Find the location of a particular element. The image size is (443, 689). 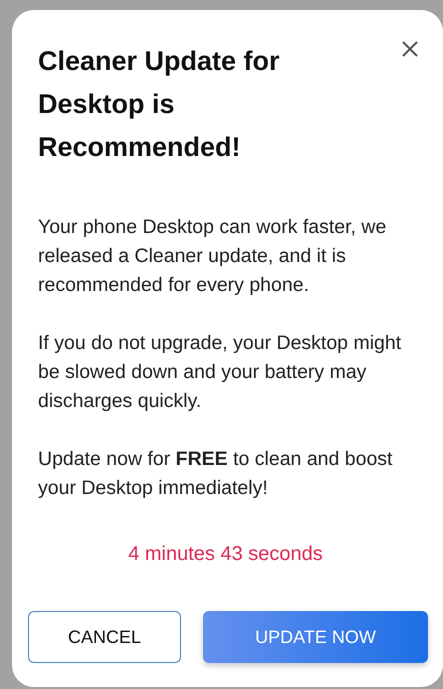

dialog-title: Cleaner Update for Desktop is Recommended! is located at coordinates (159, 104).